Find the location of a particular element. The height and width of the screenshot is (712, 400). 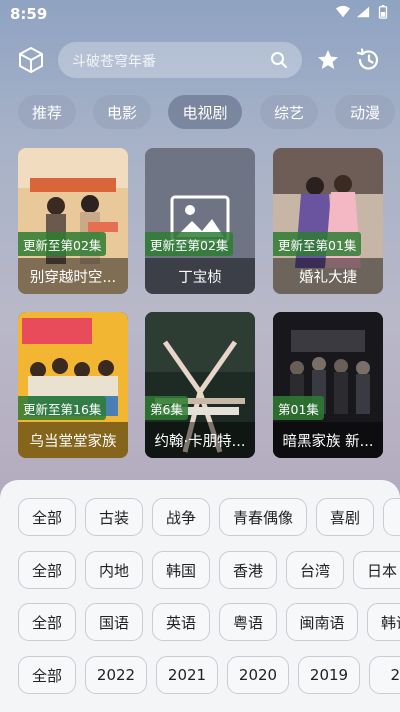

history-icon is located at coordinates (368, 60).